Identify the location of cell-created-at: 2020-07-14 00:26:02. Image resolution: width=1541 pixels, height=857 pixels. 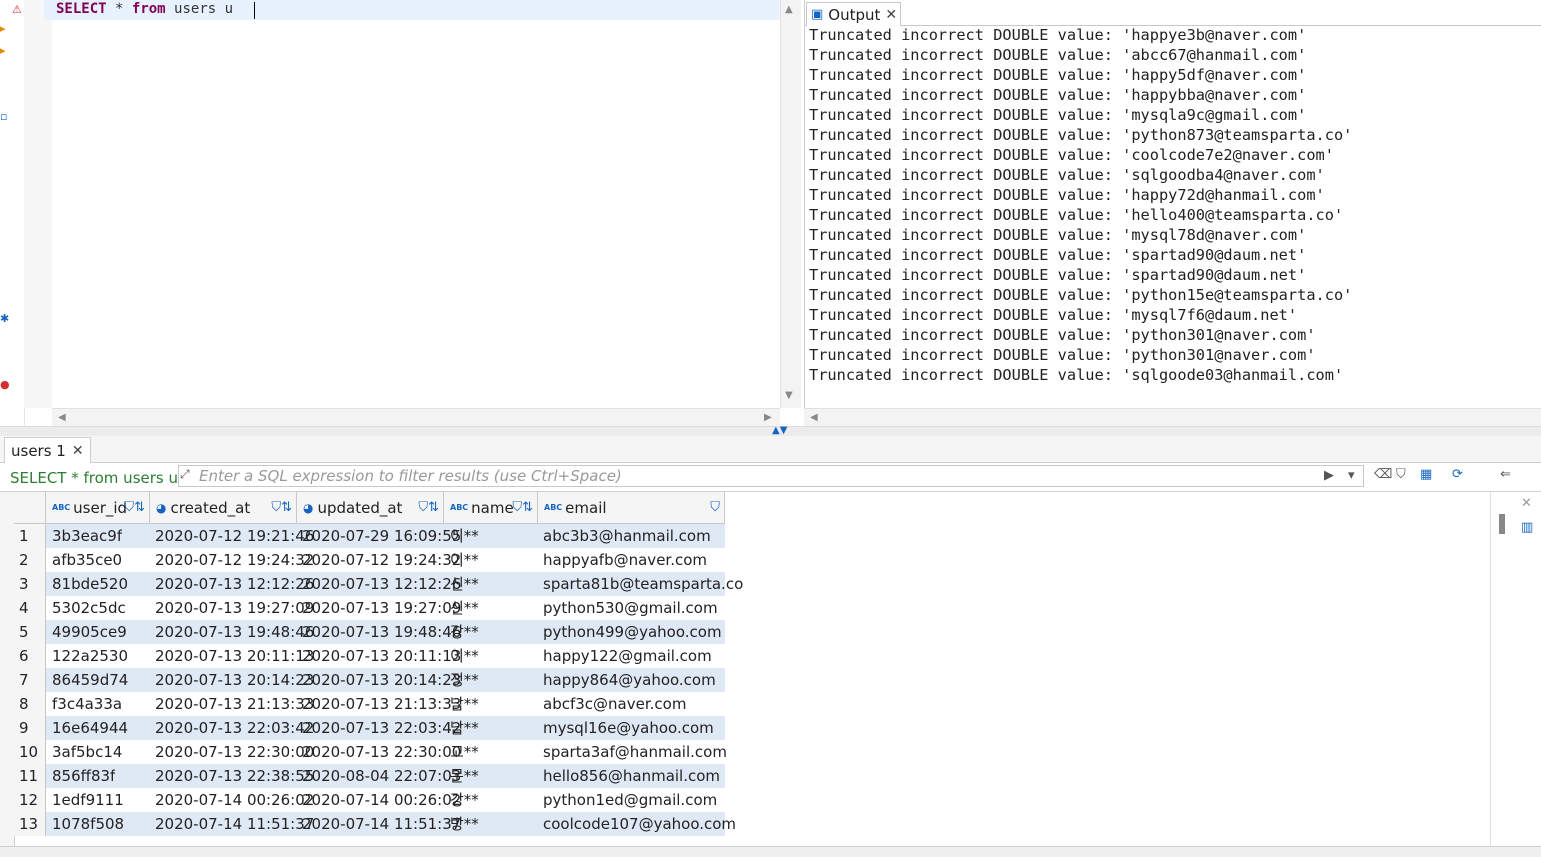
(234, 800).